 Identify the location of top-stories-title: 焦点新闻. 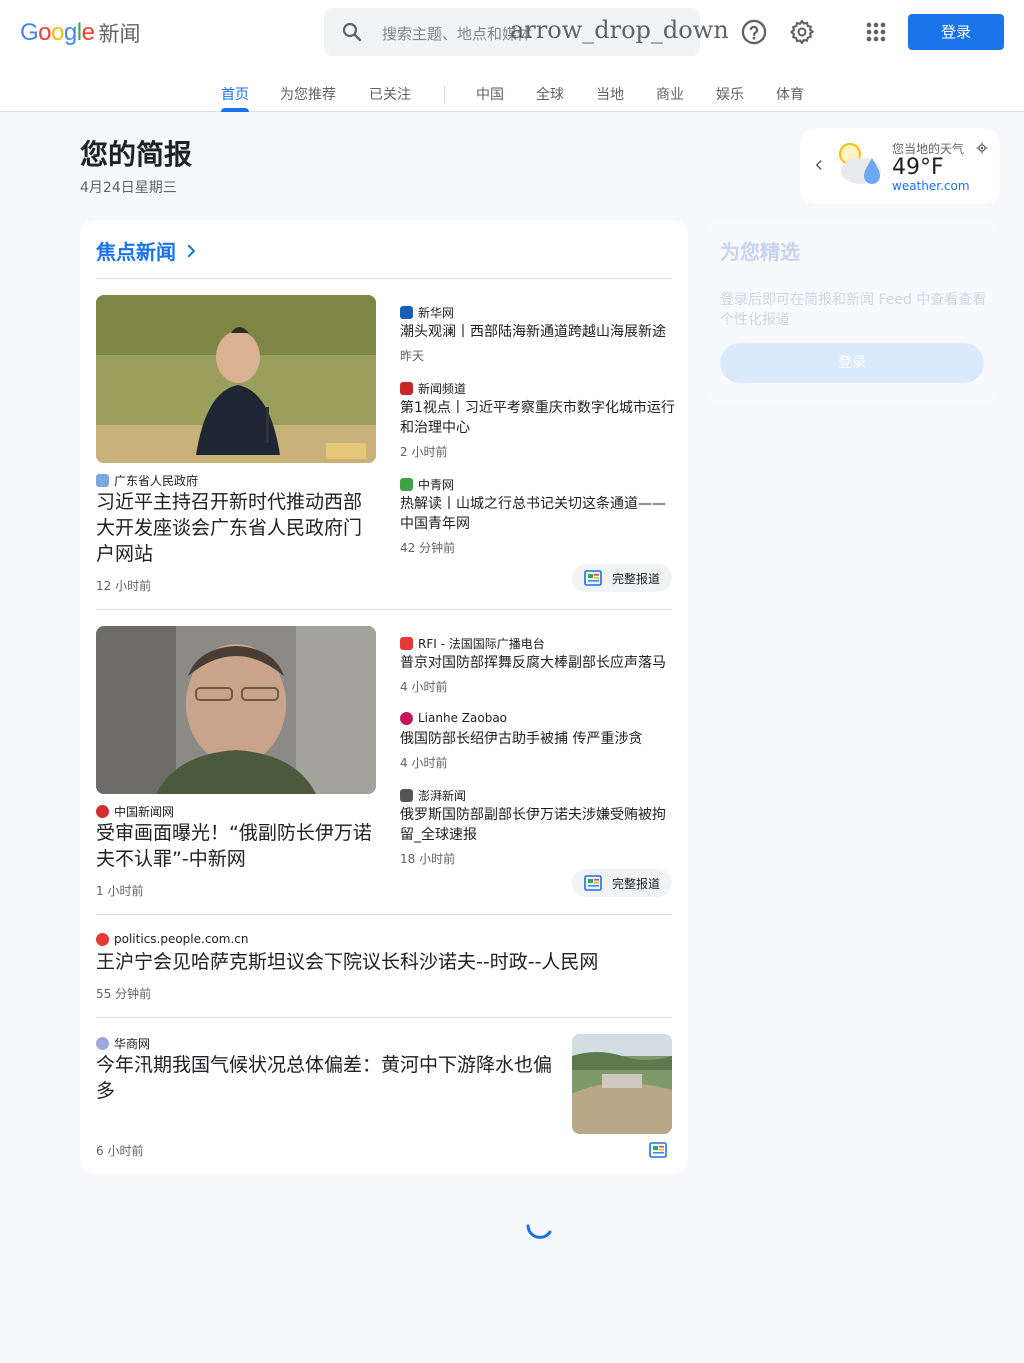
(136, 250).